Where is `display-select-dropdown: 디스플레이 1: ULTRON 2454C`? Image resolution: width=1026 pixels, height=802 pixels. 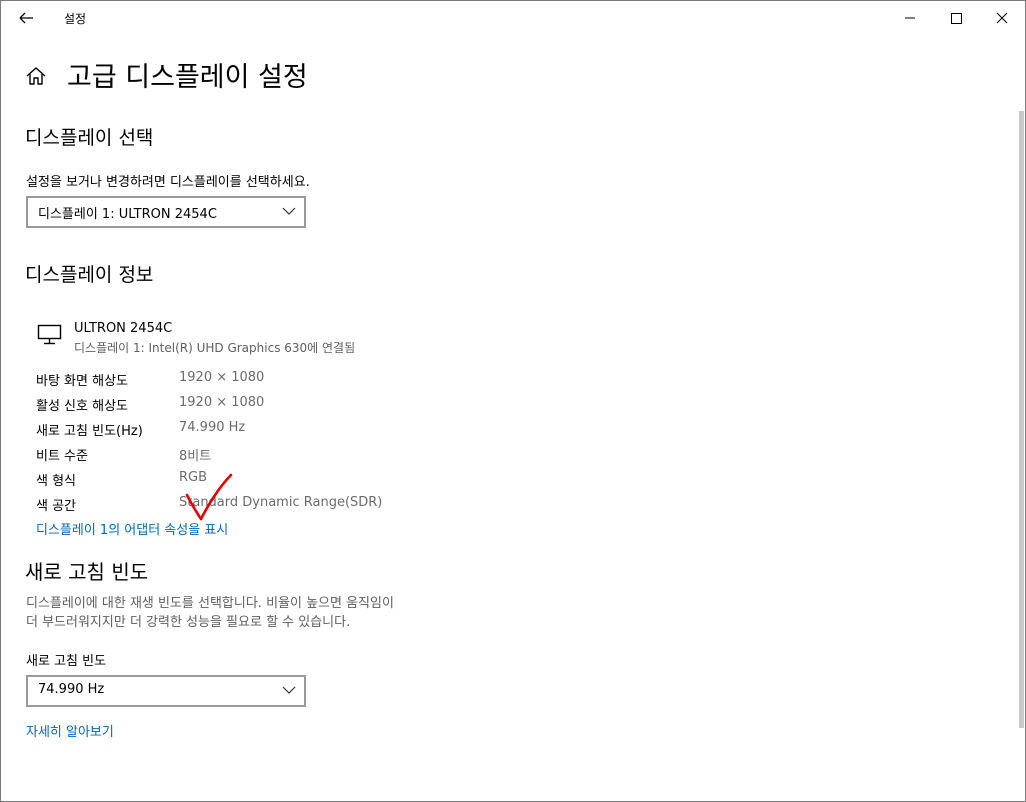
display-select-dropdown: 디스플레이 1: ULTRON 2454C is located at coordinates (166, 212).